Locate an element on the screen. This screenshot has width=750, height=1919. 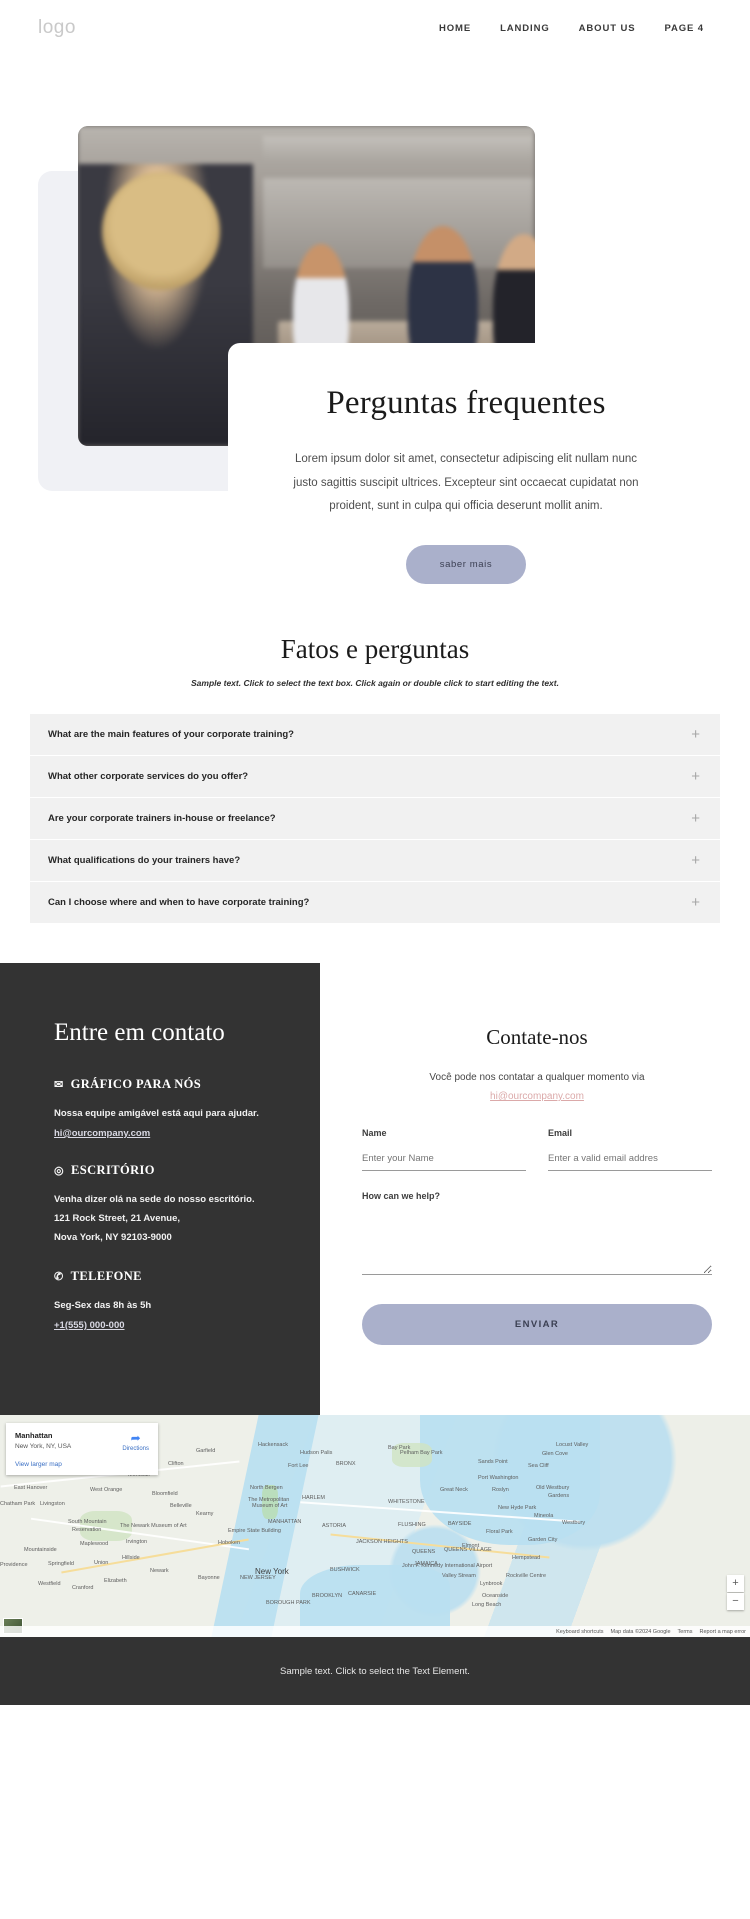
message-label: How can we help? is located at coordinates (401, 1196).